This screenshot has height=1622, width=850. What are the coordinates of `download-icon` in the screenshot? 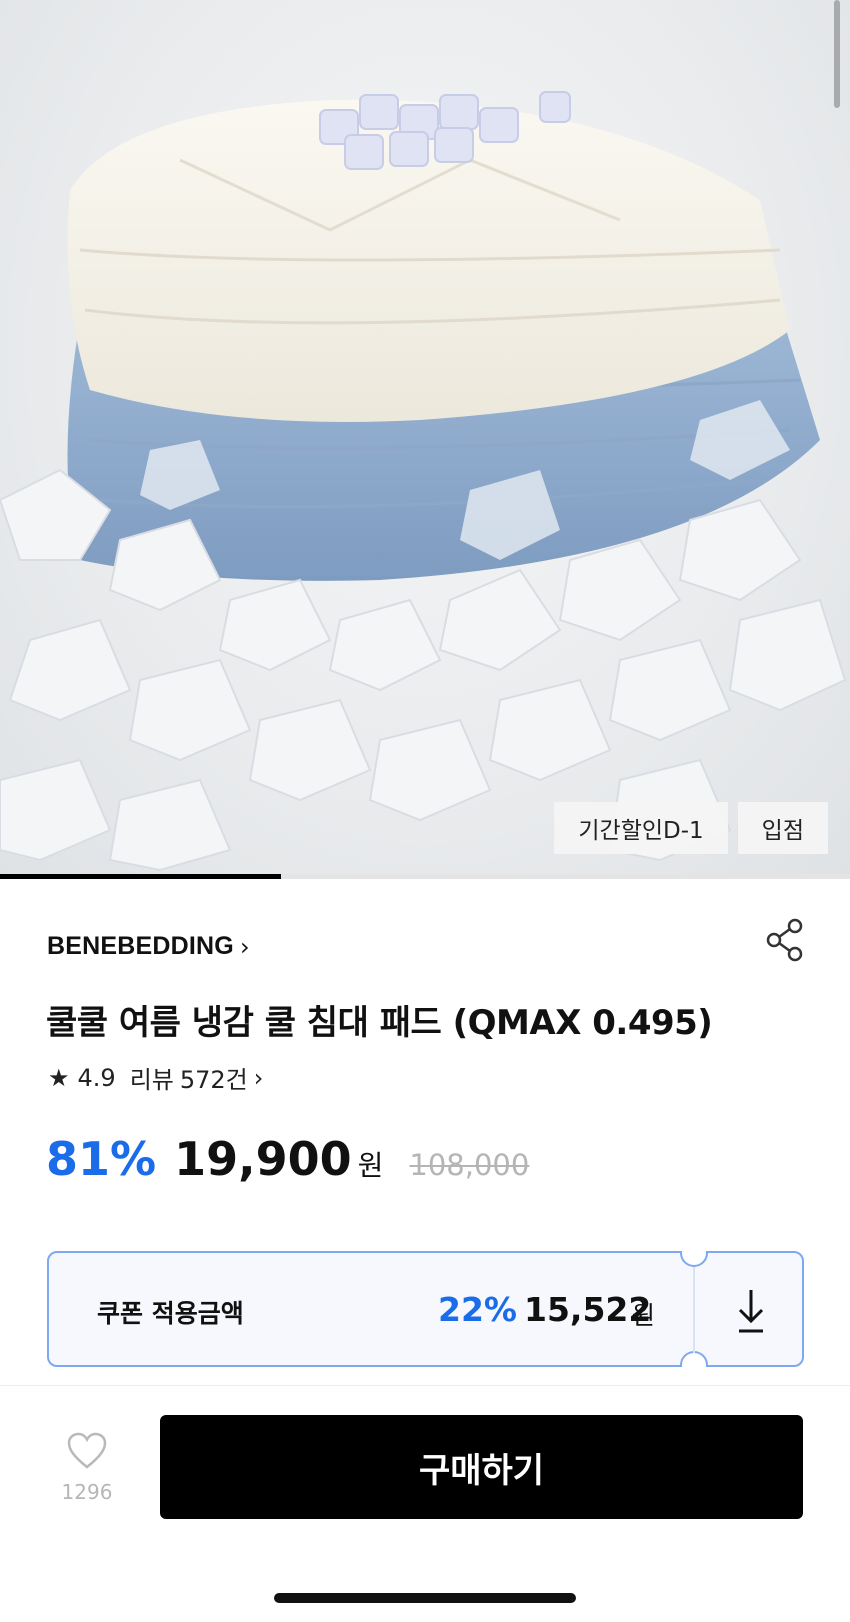 It's located at (751, 1311).